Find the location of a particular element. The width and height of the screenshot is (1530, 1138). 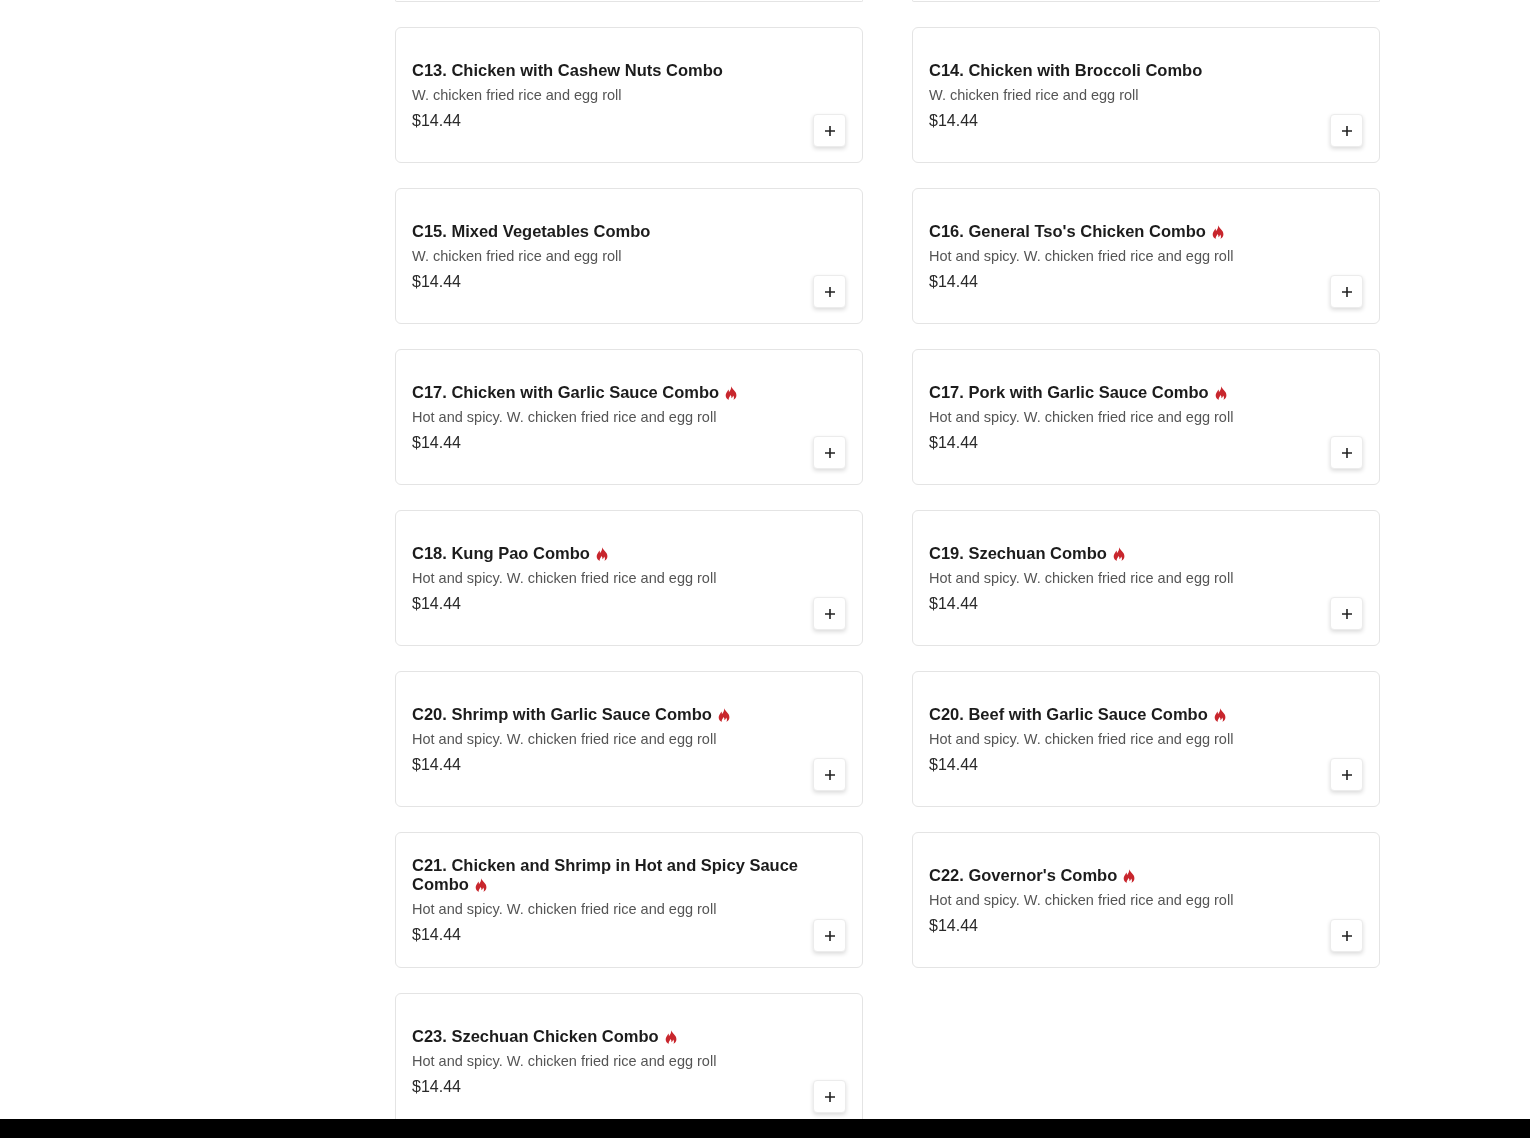

item-name: C17. Chicken with Garlic Sauce Combo is located at coordinates (566, 391).